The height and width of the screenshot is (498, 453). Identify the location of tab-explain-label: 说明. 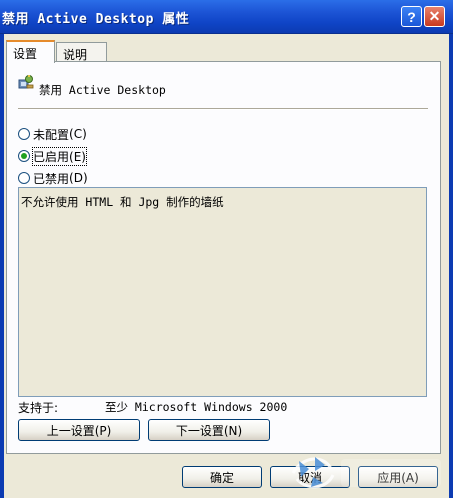
(75, 55).